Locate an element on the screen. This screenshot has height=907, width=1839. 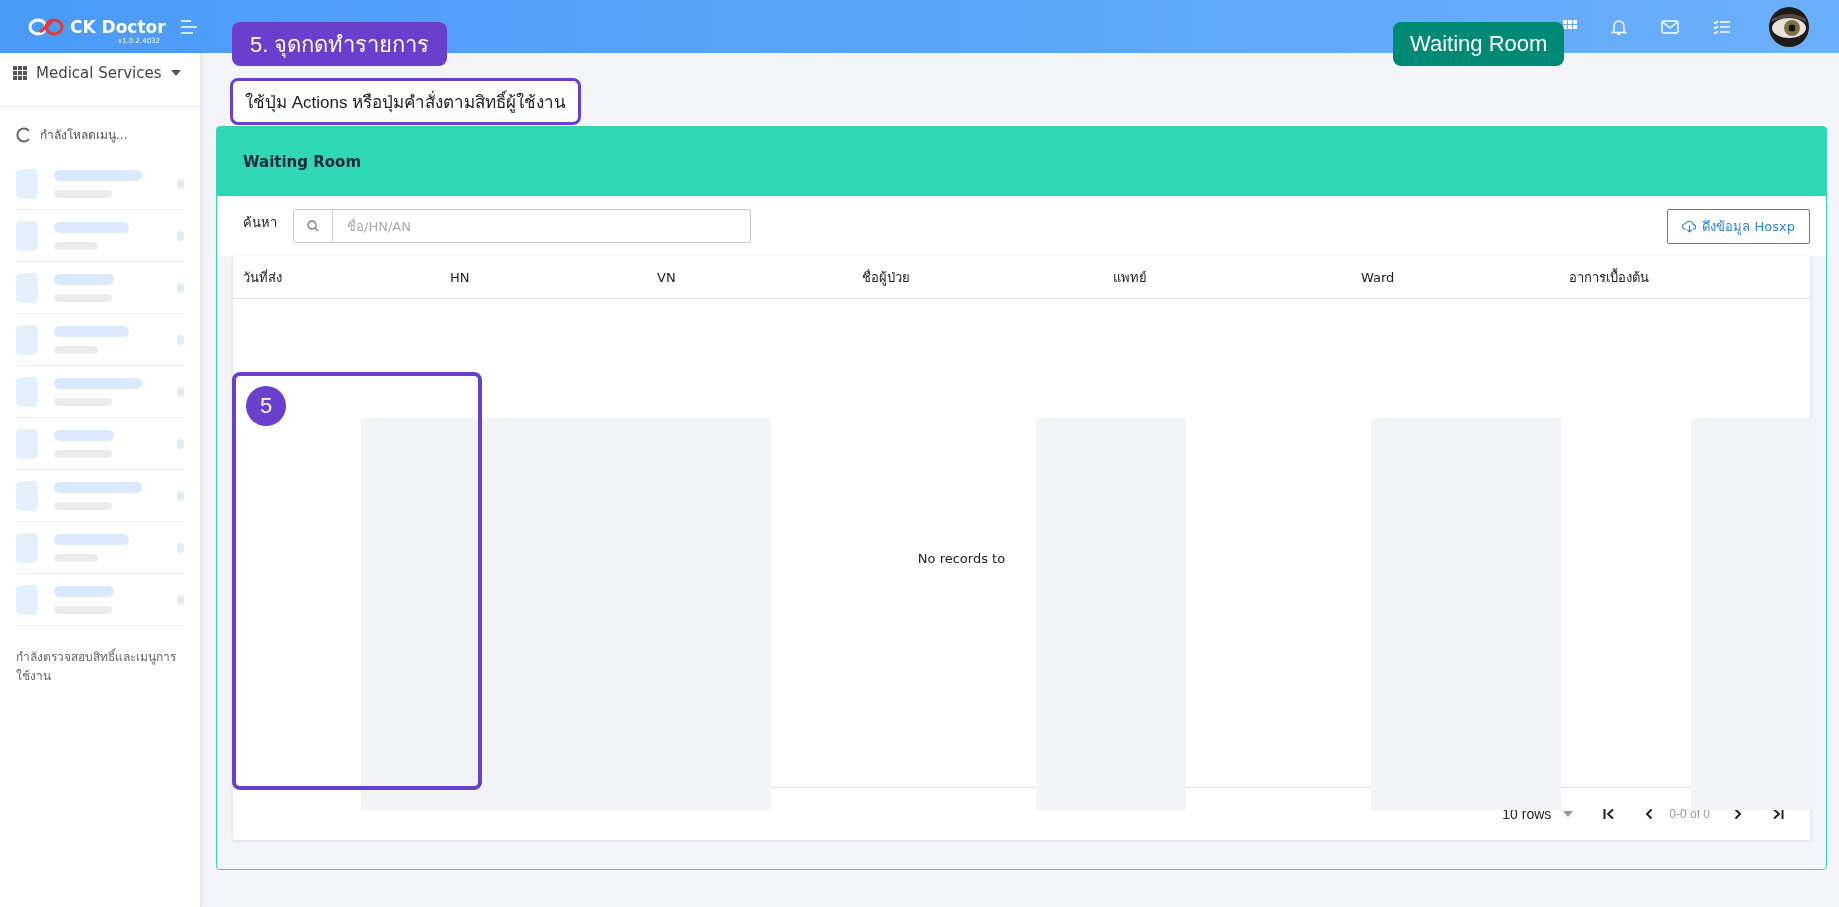
mail-icon is located at coordinates (1670, 26).